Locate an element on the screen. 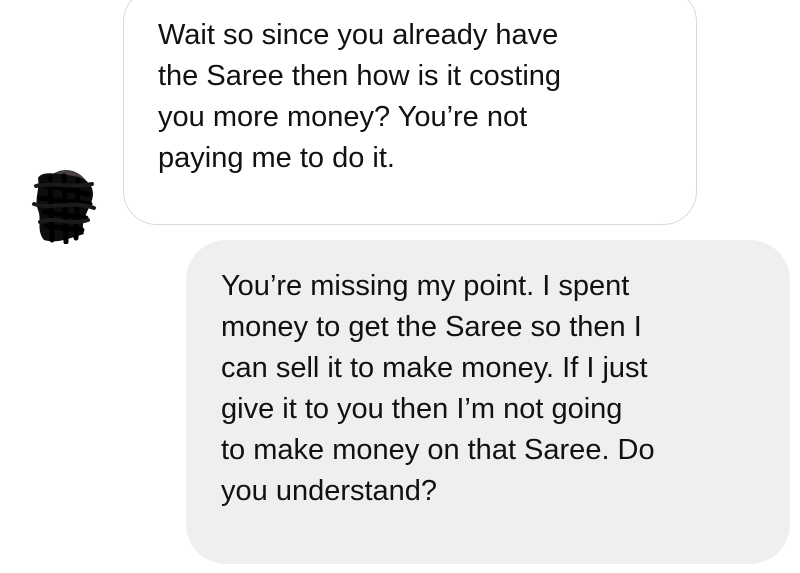 The height and width of the screenshot is (573, 800). message-line: the Saree then how is it costing is located at coordinates (360, 76).